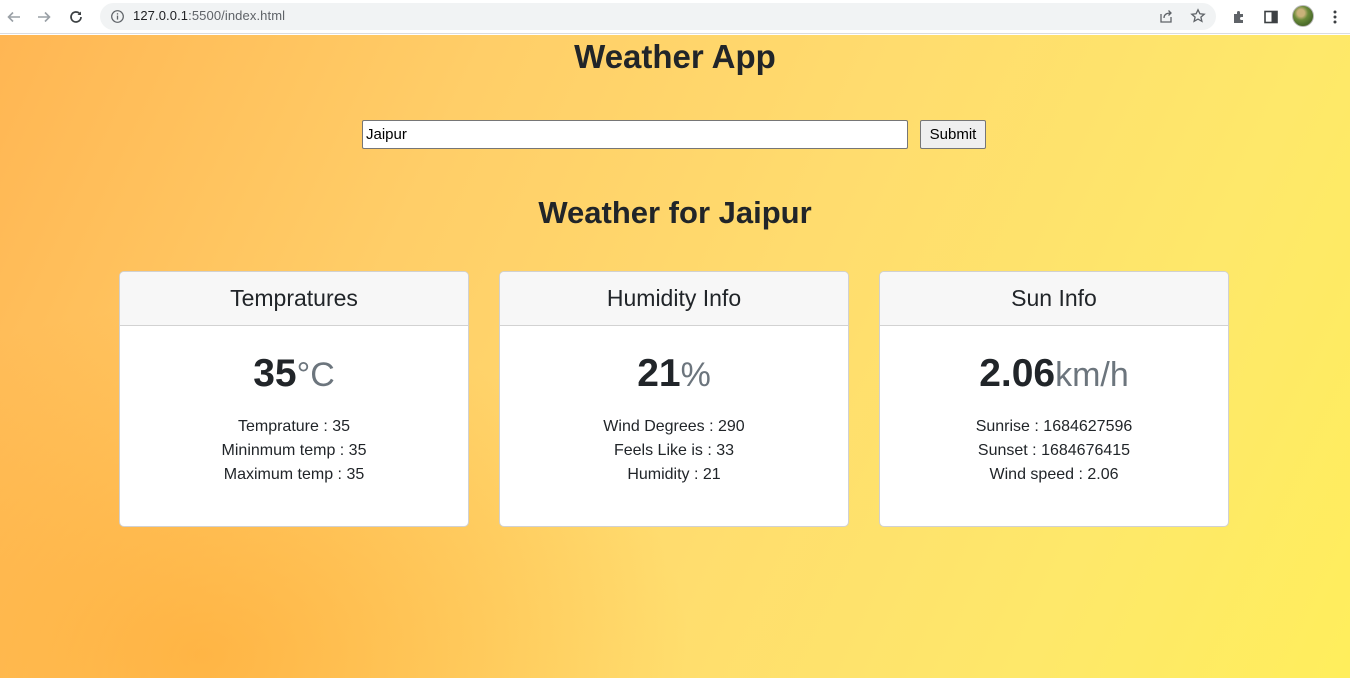 This screenshot has width=1350, height=678. Describe the element at coordinates (695, 375) in the screenshot. I see `primary-unit: %` at that location.